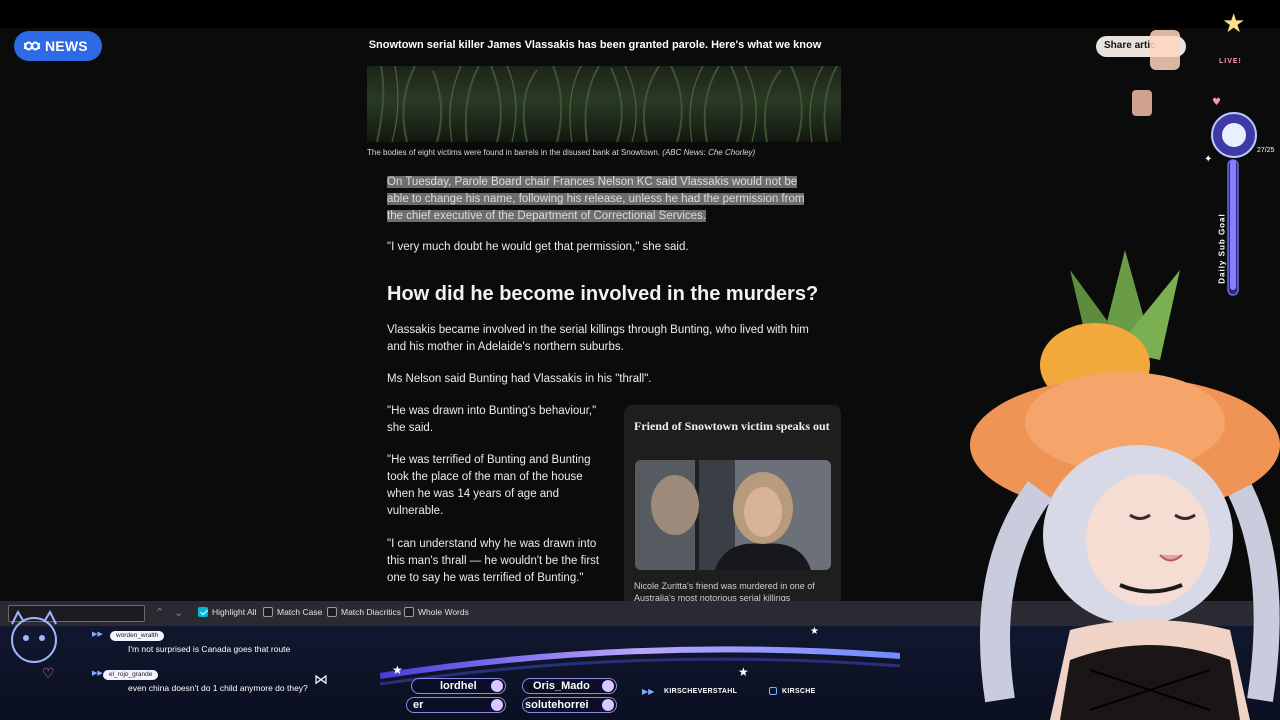 Image resolution: width=1280 pixels, height=720 pixels. I want to click on star-icon: ★, so click(1233, 24).